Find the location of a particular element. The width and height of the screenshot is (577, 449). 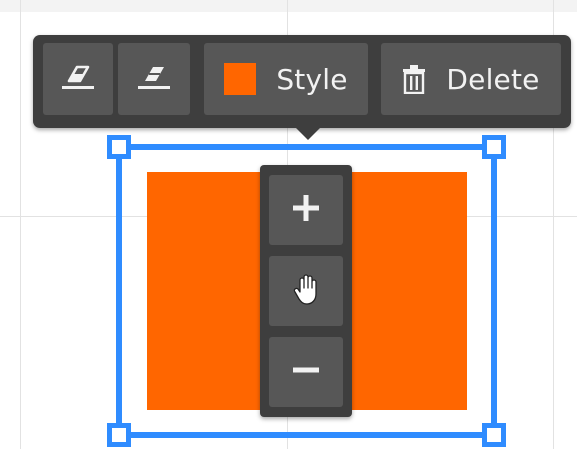

trash-icon is located at coordinates (414, 79).